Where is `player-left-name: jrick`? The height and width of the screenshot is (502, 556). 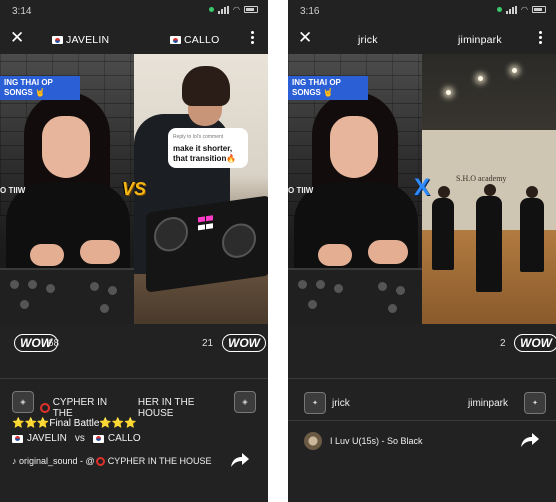 player-left-name: jrick is located at coordinates (368, 40).